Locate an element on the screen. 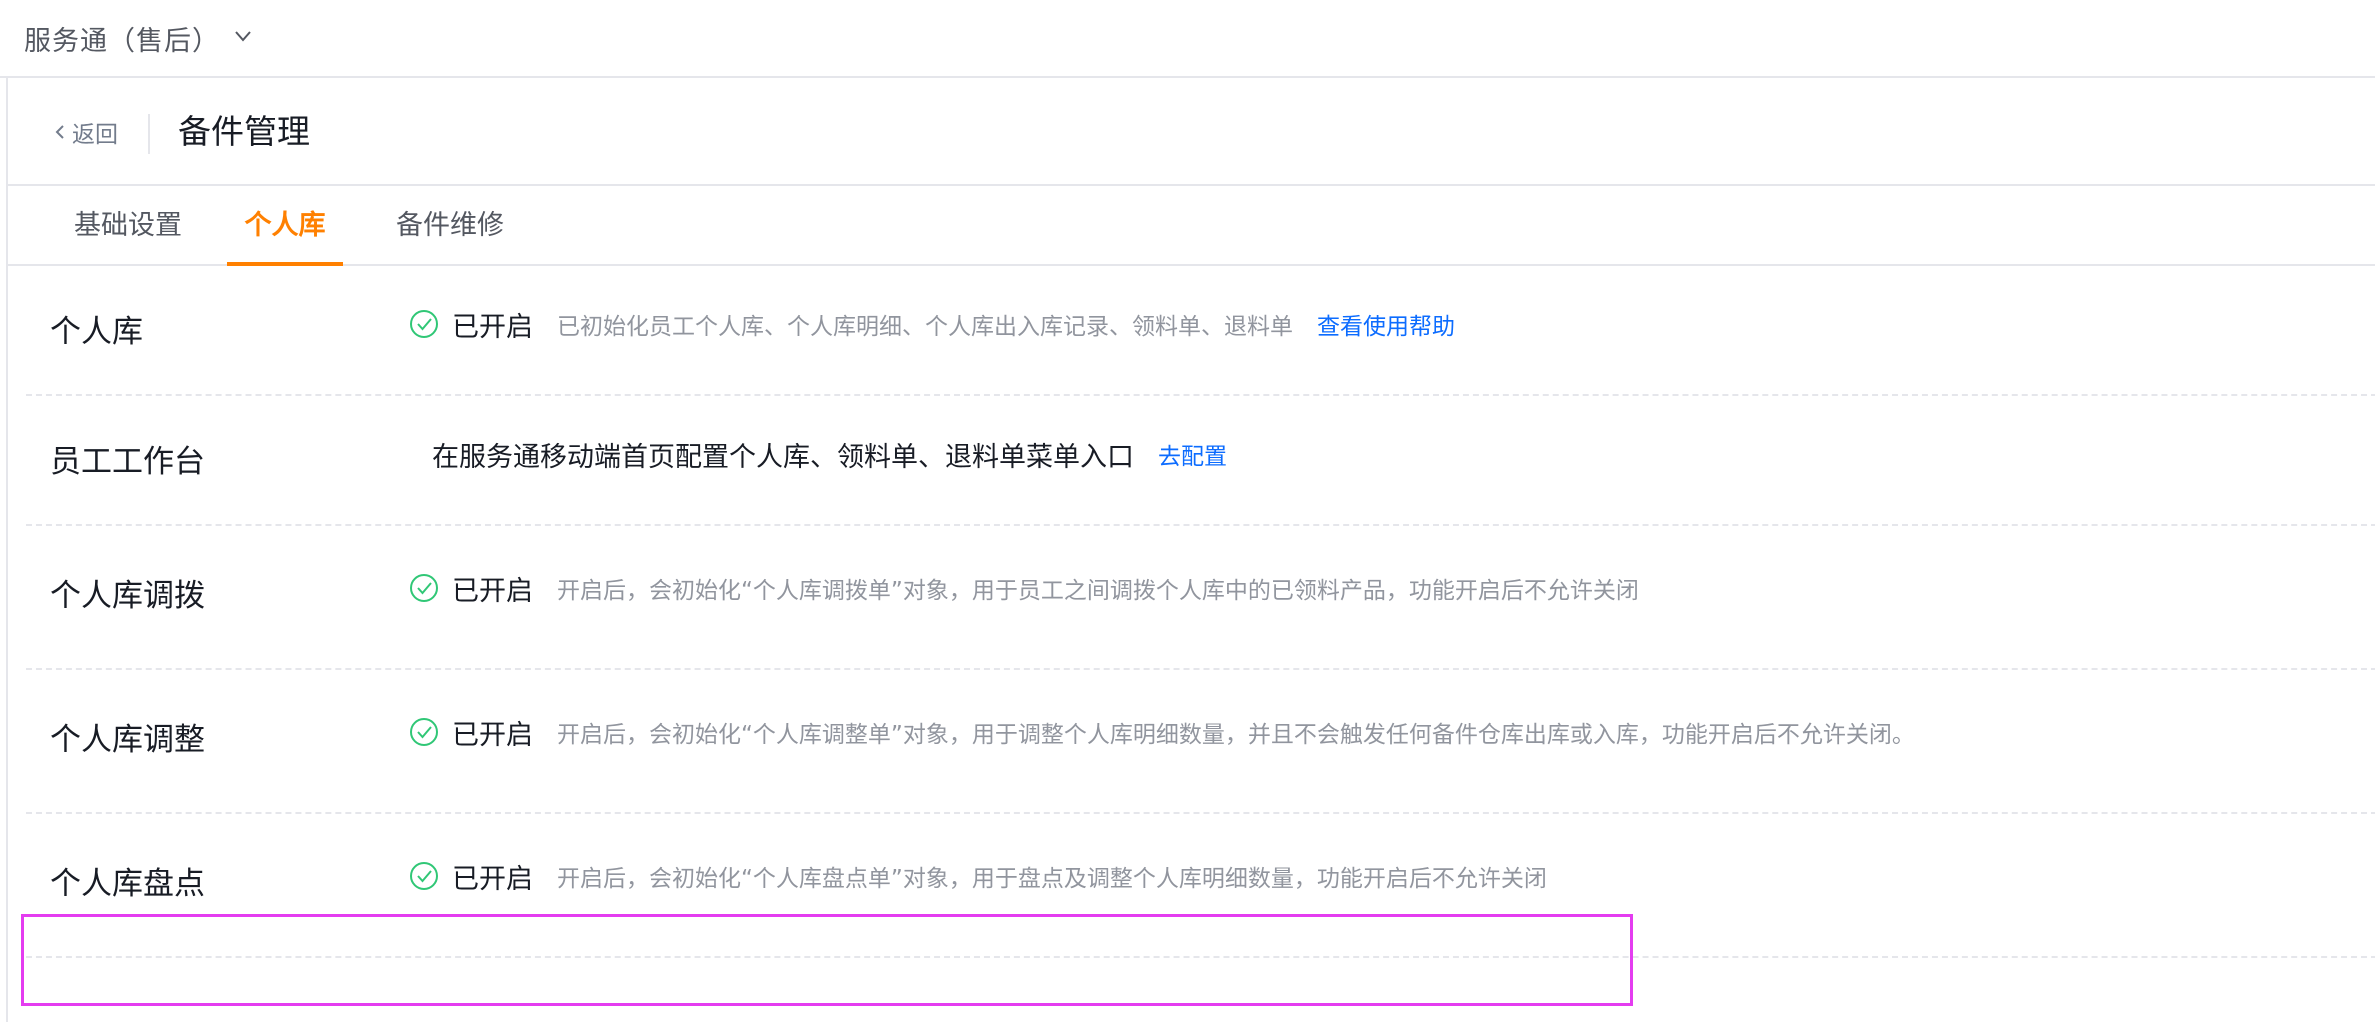 This screenshot has width=2375, height=1022. tab-spare-parts-repair: 备件维修 is located at coordinates (450, 226).